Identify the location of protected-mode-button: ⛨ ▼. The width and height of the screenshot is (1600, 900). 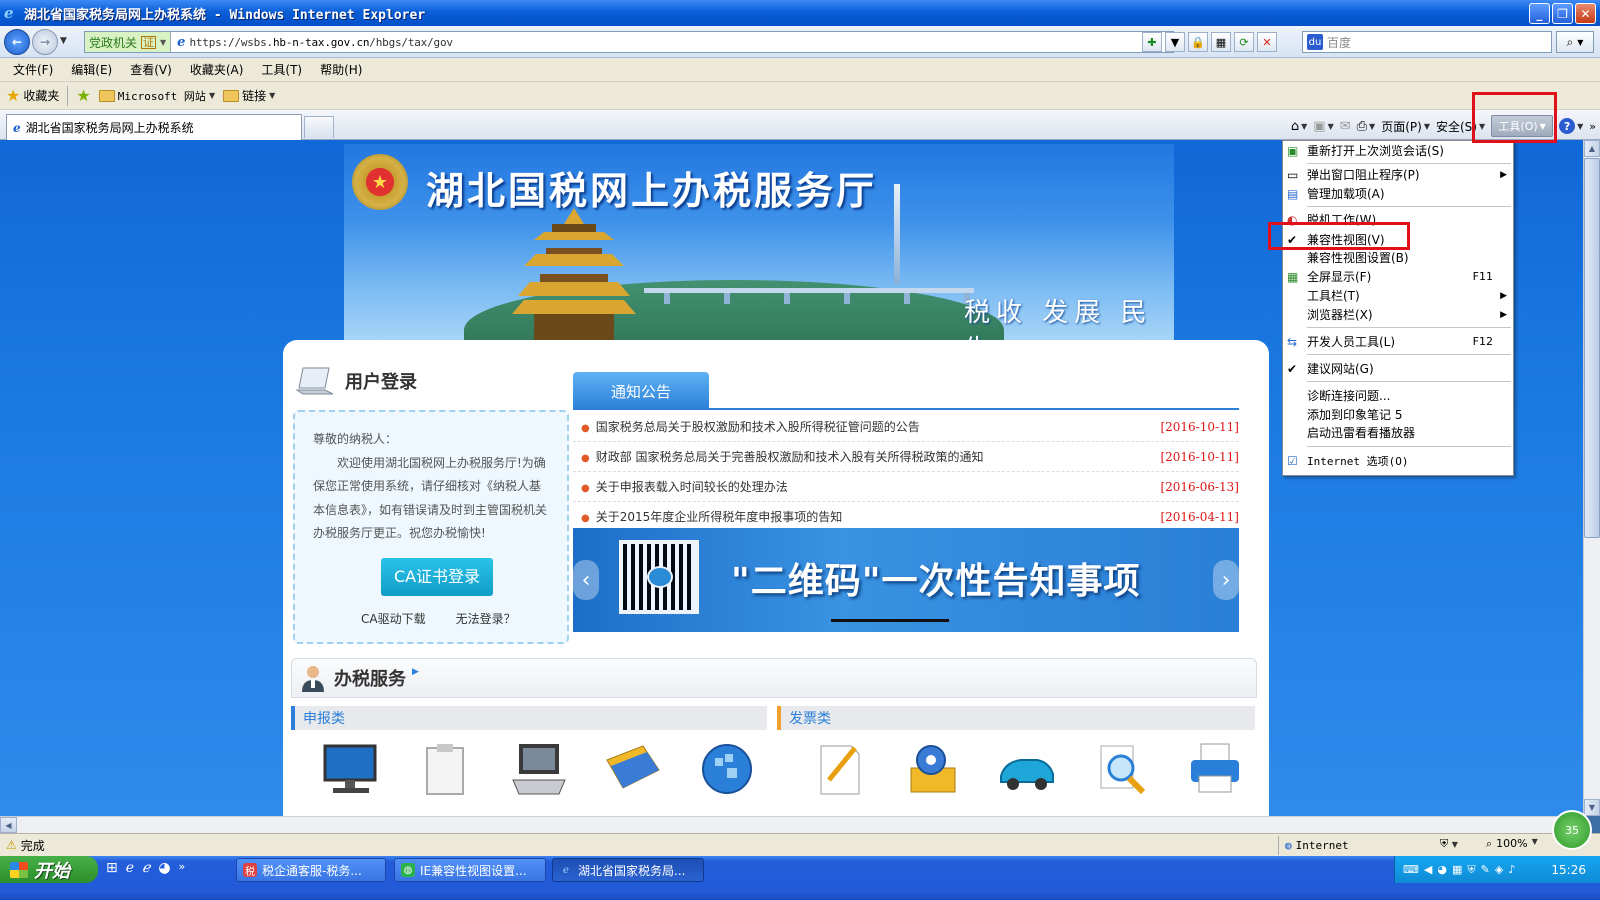
(1449, 844).